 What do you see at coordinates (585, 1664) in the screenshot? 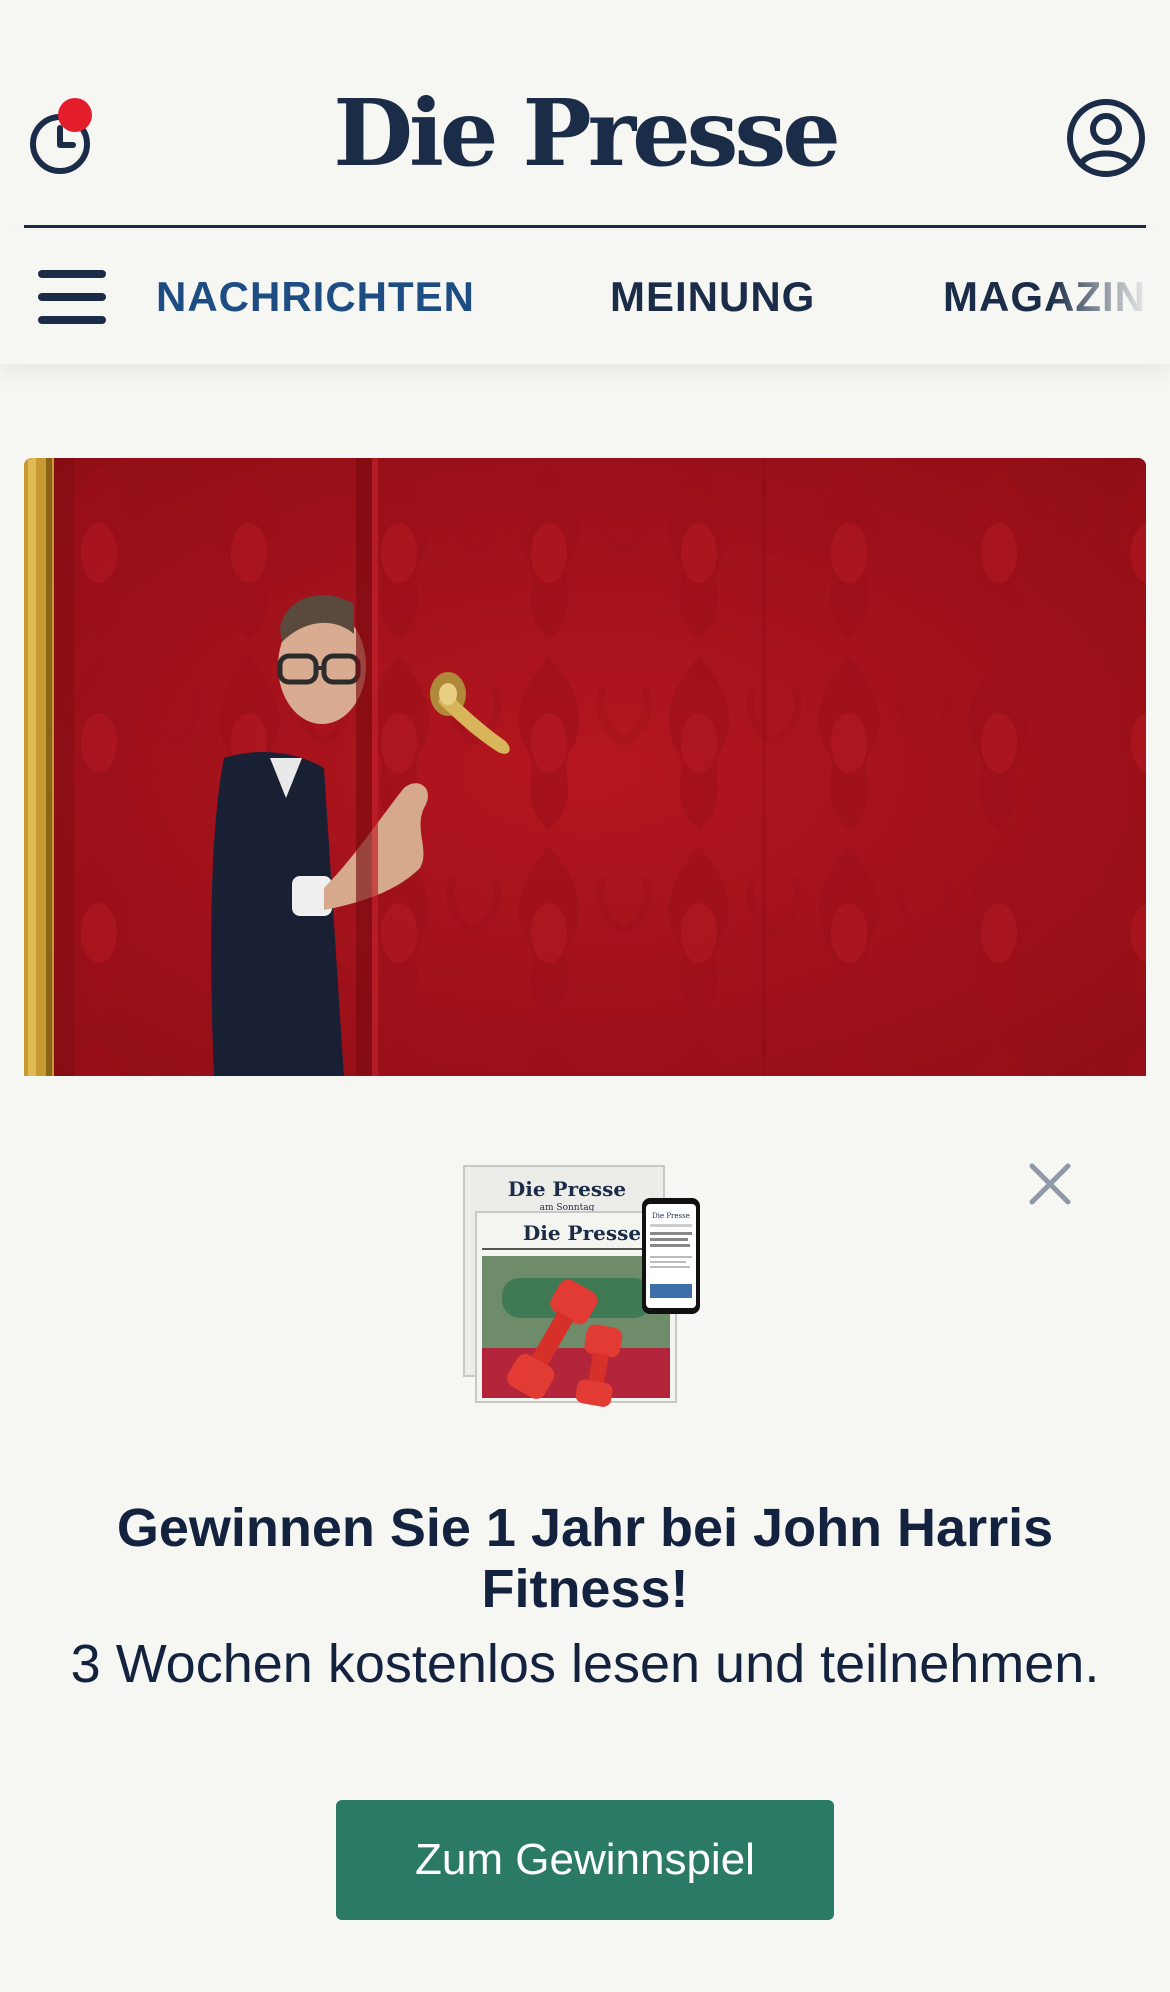
I see `promo-subtitle: 3 Wochen kostenlos lesen und teilnehmen.` at bounding box center [585, 1664].